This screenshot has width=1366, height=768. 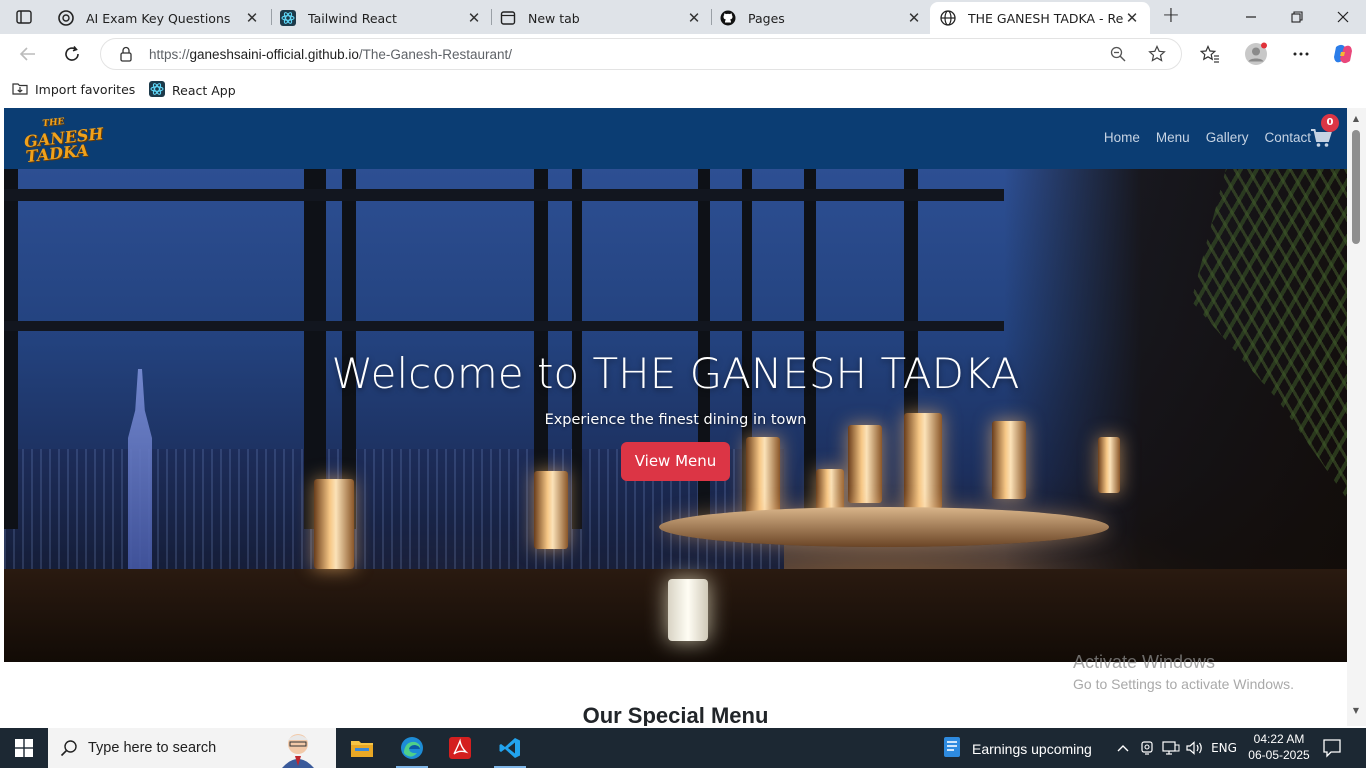 What do you see at coordinates (1251, 17) in the screenshot?
I see `minimize-icon` at bounding box center [1251, 17].